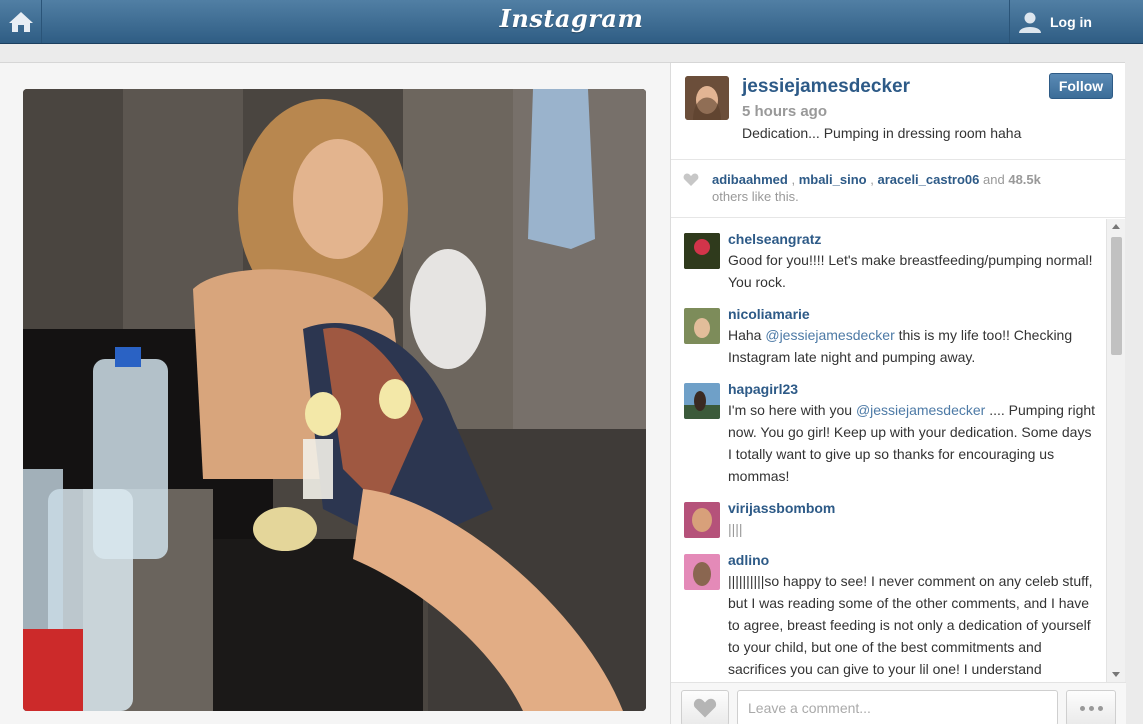 This screenshot has width=1143, height=724. What do you see at coordinates (750, 179) in the screenshot?
I see `liker-link: adibaahmed` at bounding box center [750, 179].